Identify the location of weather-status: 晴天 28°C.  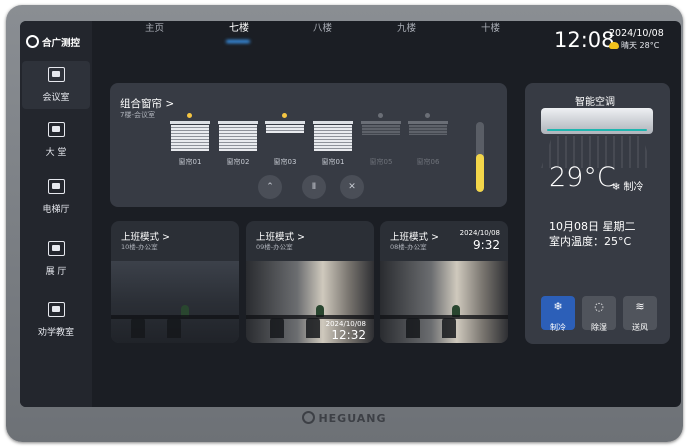
(634, 45).